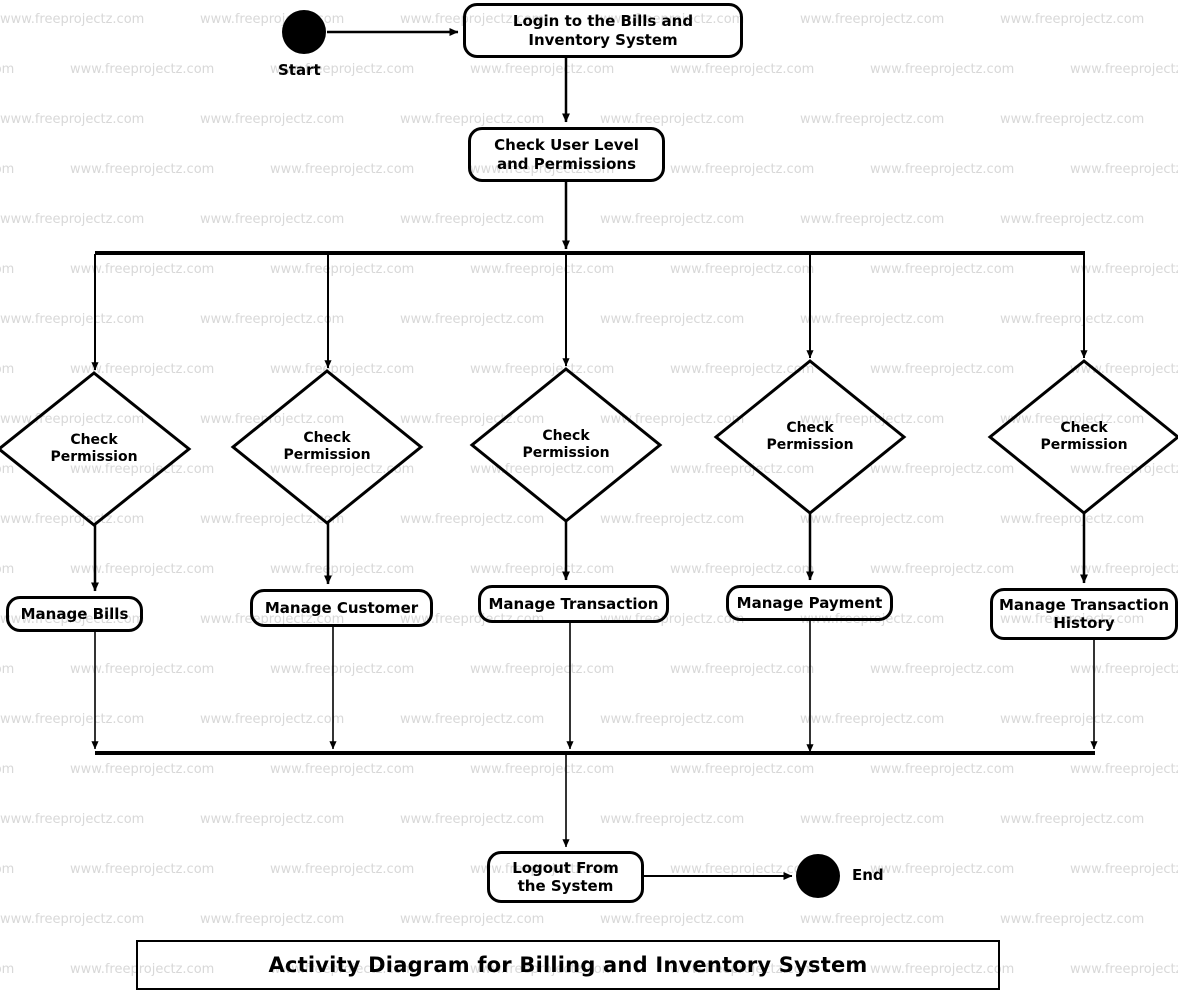 The height and width of the screenshot is (994, 1178). I want to click on decision-check-permission-2: Check Permission, so click(327, 447).